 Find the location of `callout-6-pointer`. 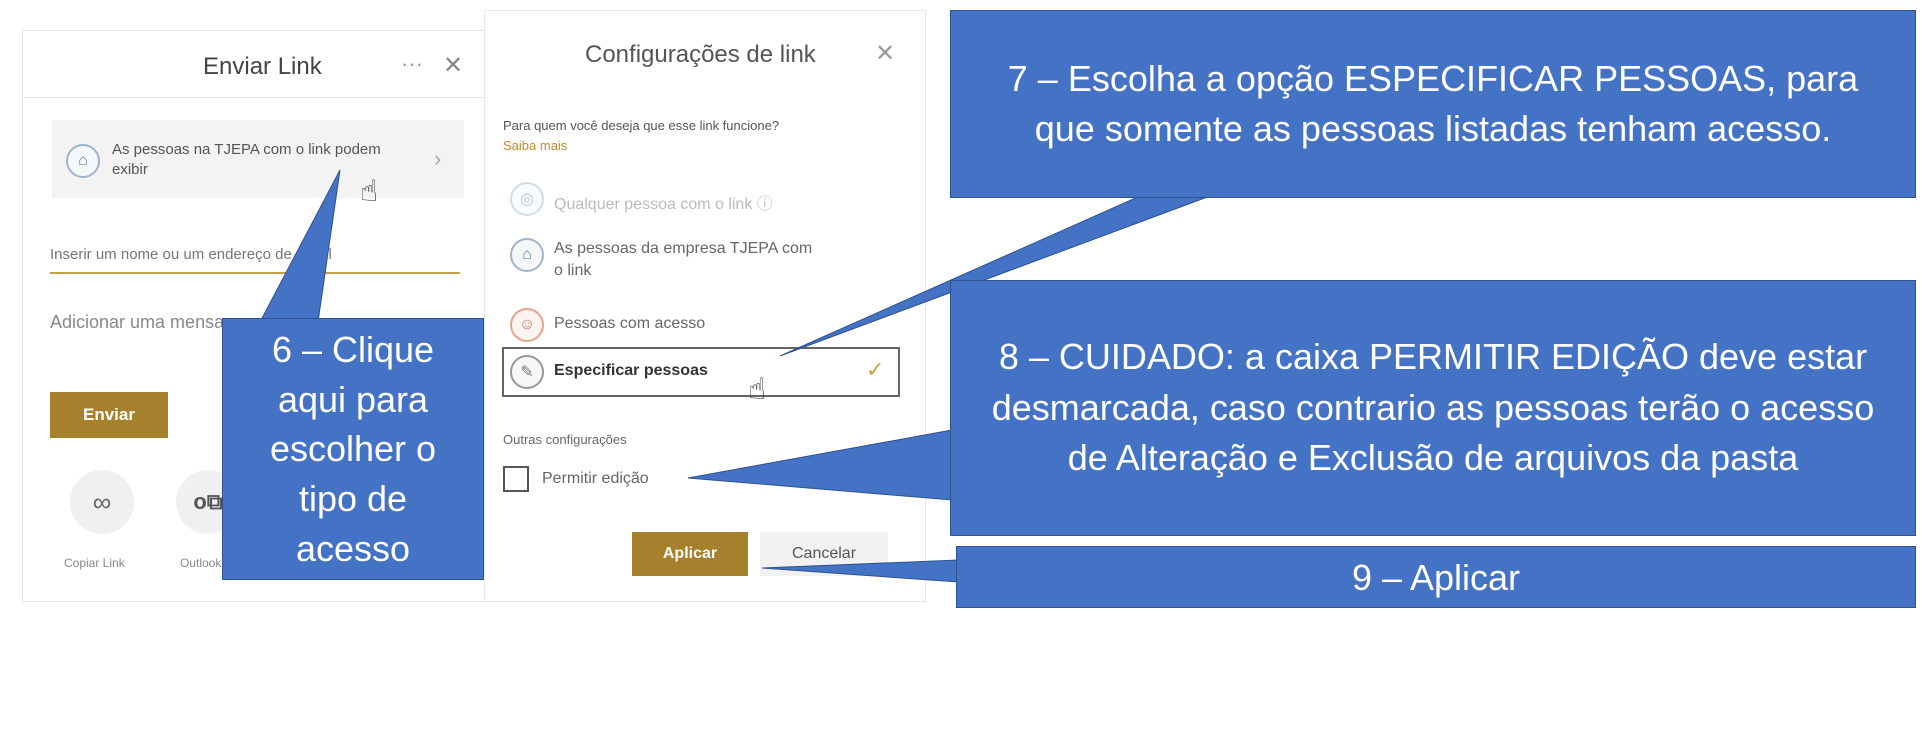

callout-6-pointer is located at coordinates (300, 246).